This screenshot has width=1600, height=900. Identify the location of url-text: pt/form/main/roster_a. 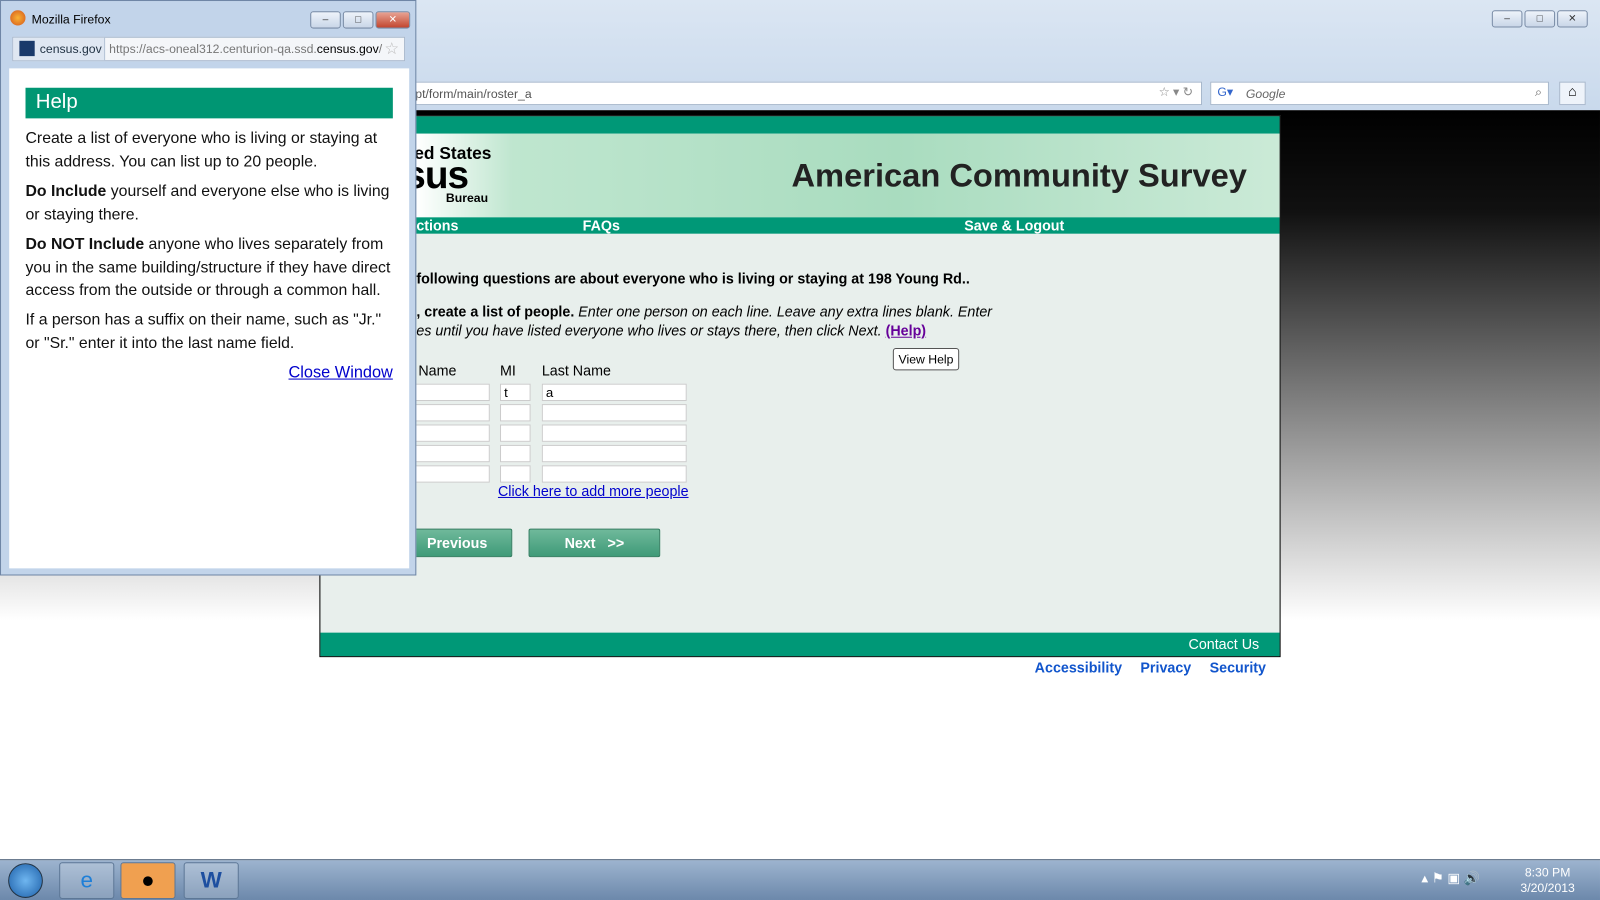
(473, 94).